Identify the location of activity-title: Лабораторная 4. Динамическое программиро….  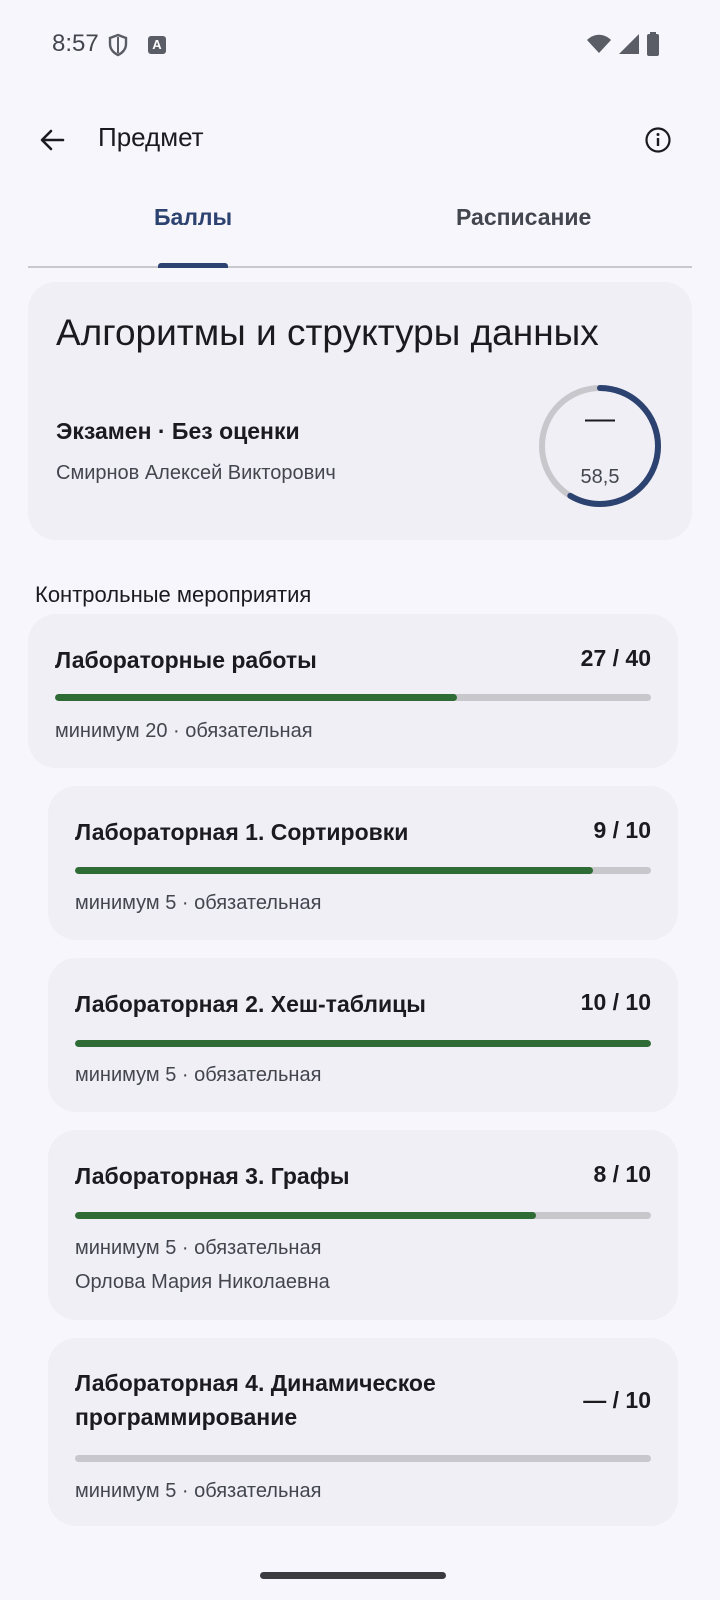
(255, 1400).